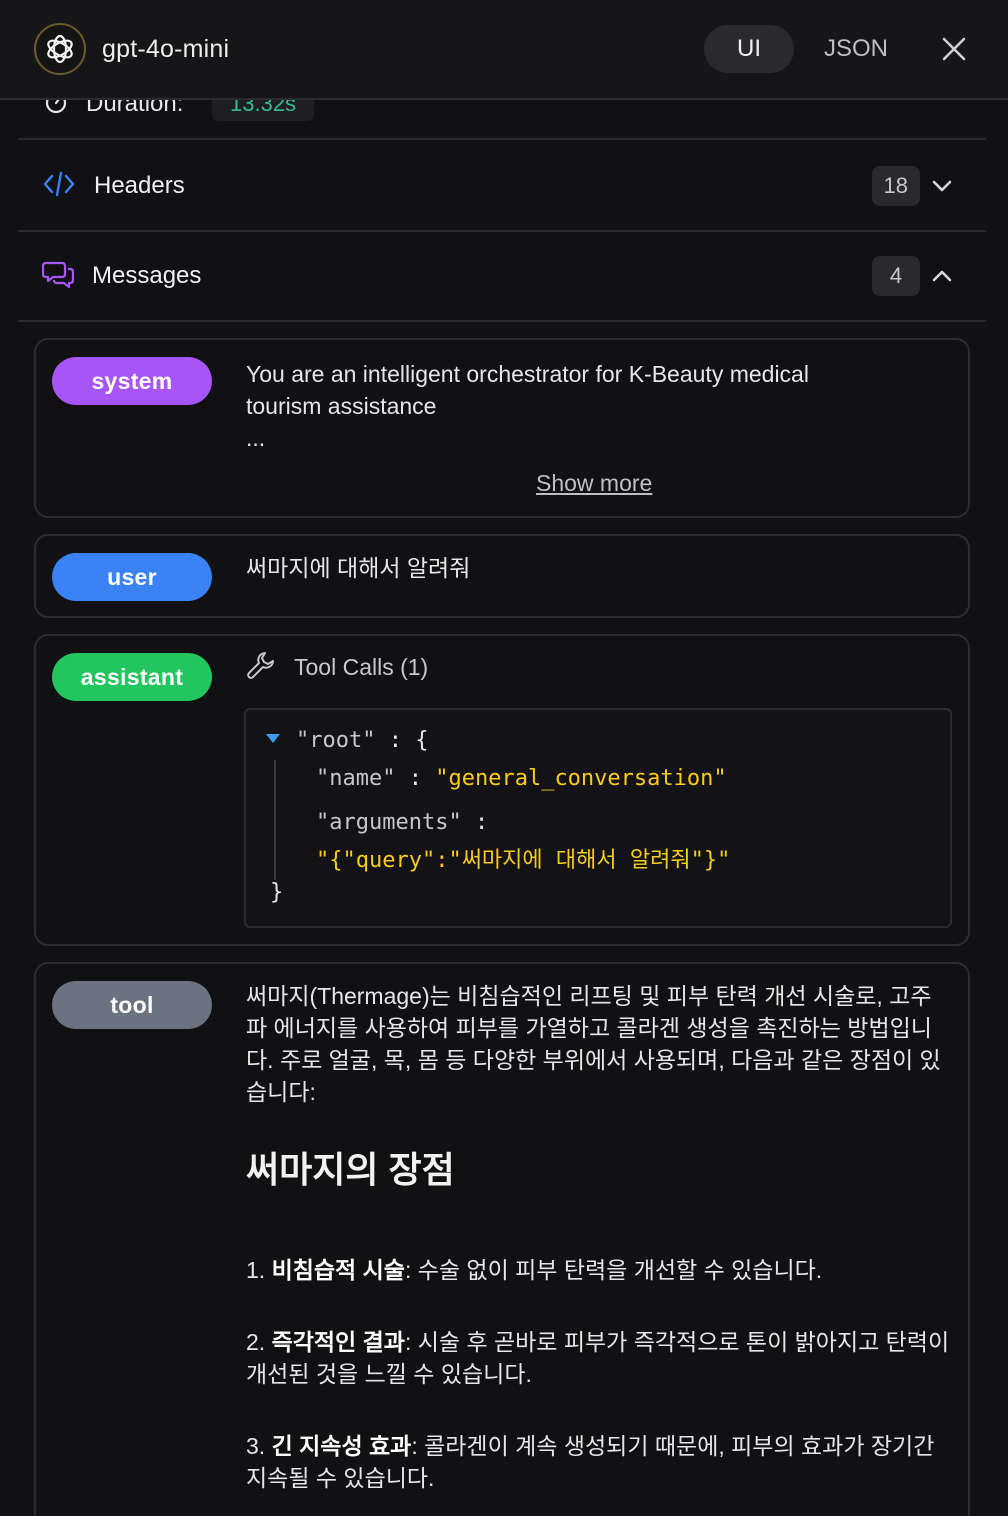  I want to click on json-arguments-key: "arguments", so click(389, 822).